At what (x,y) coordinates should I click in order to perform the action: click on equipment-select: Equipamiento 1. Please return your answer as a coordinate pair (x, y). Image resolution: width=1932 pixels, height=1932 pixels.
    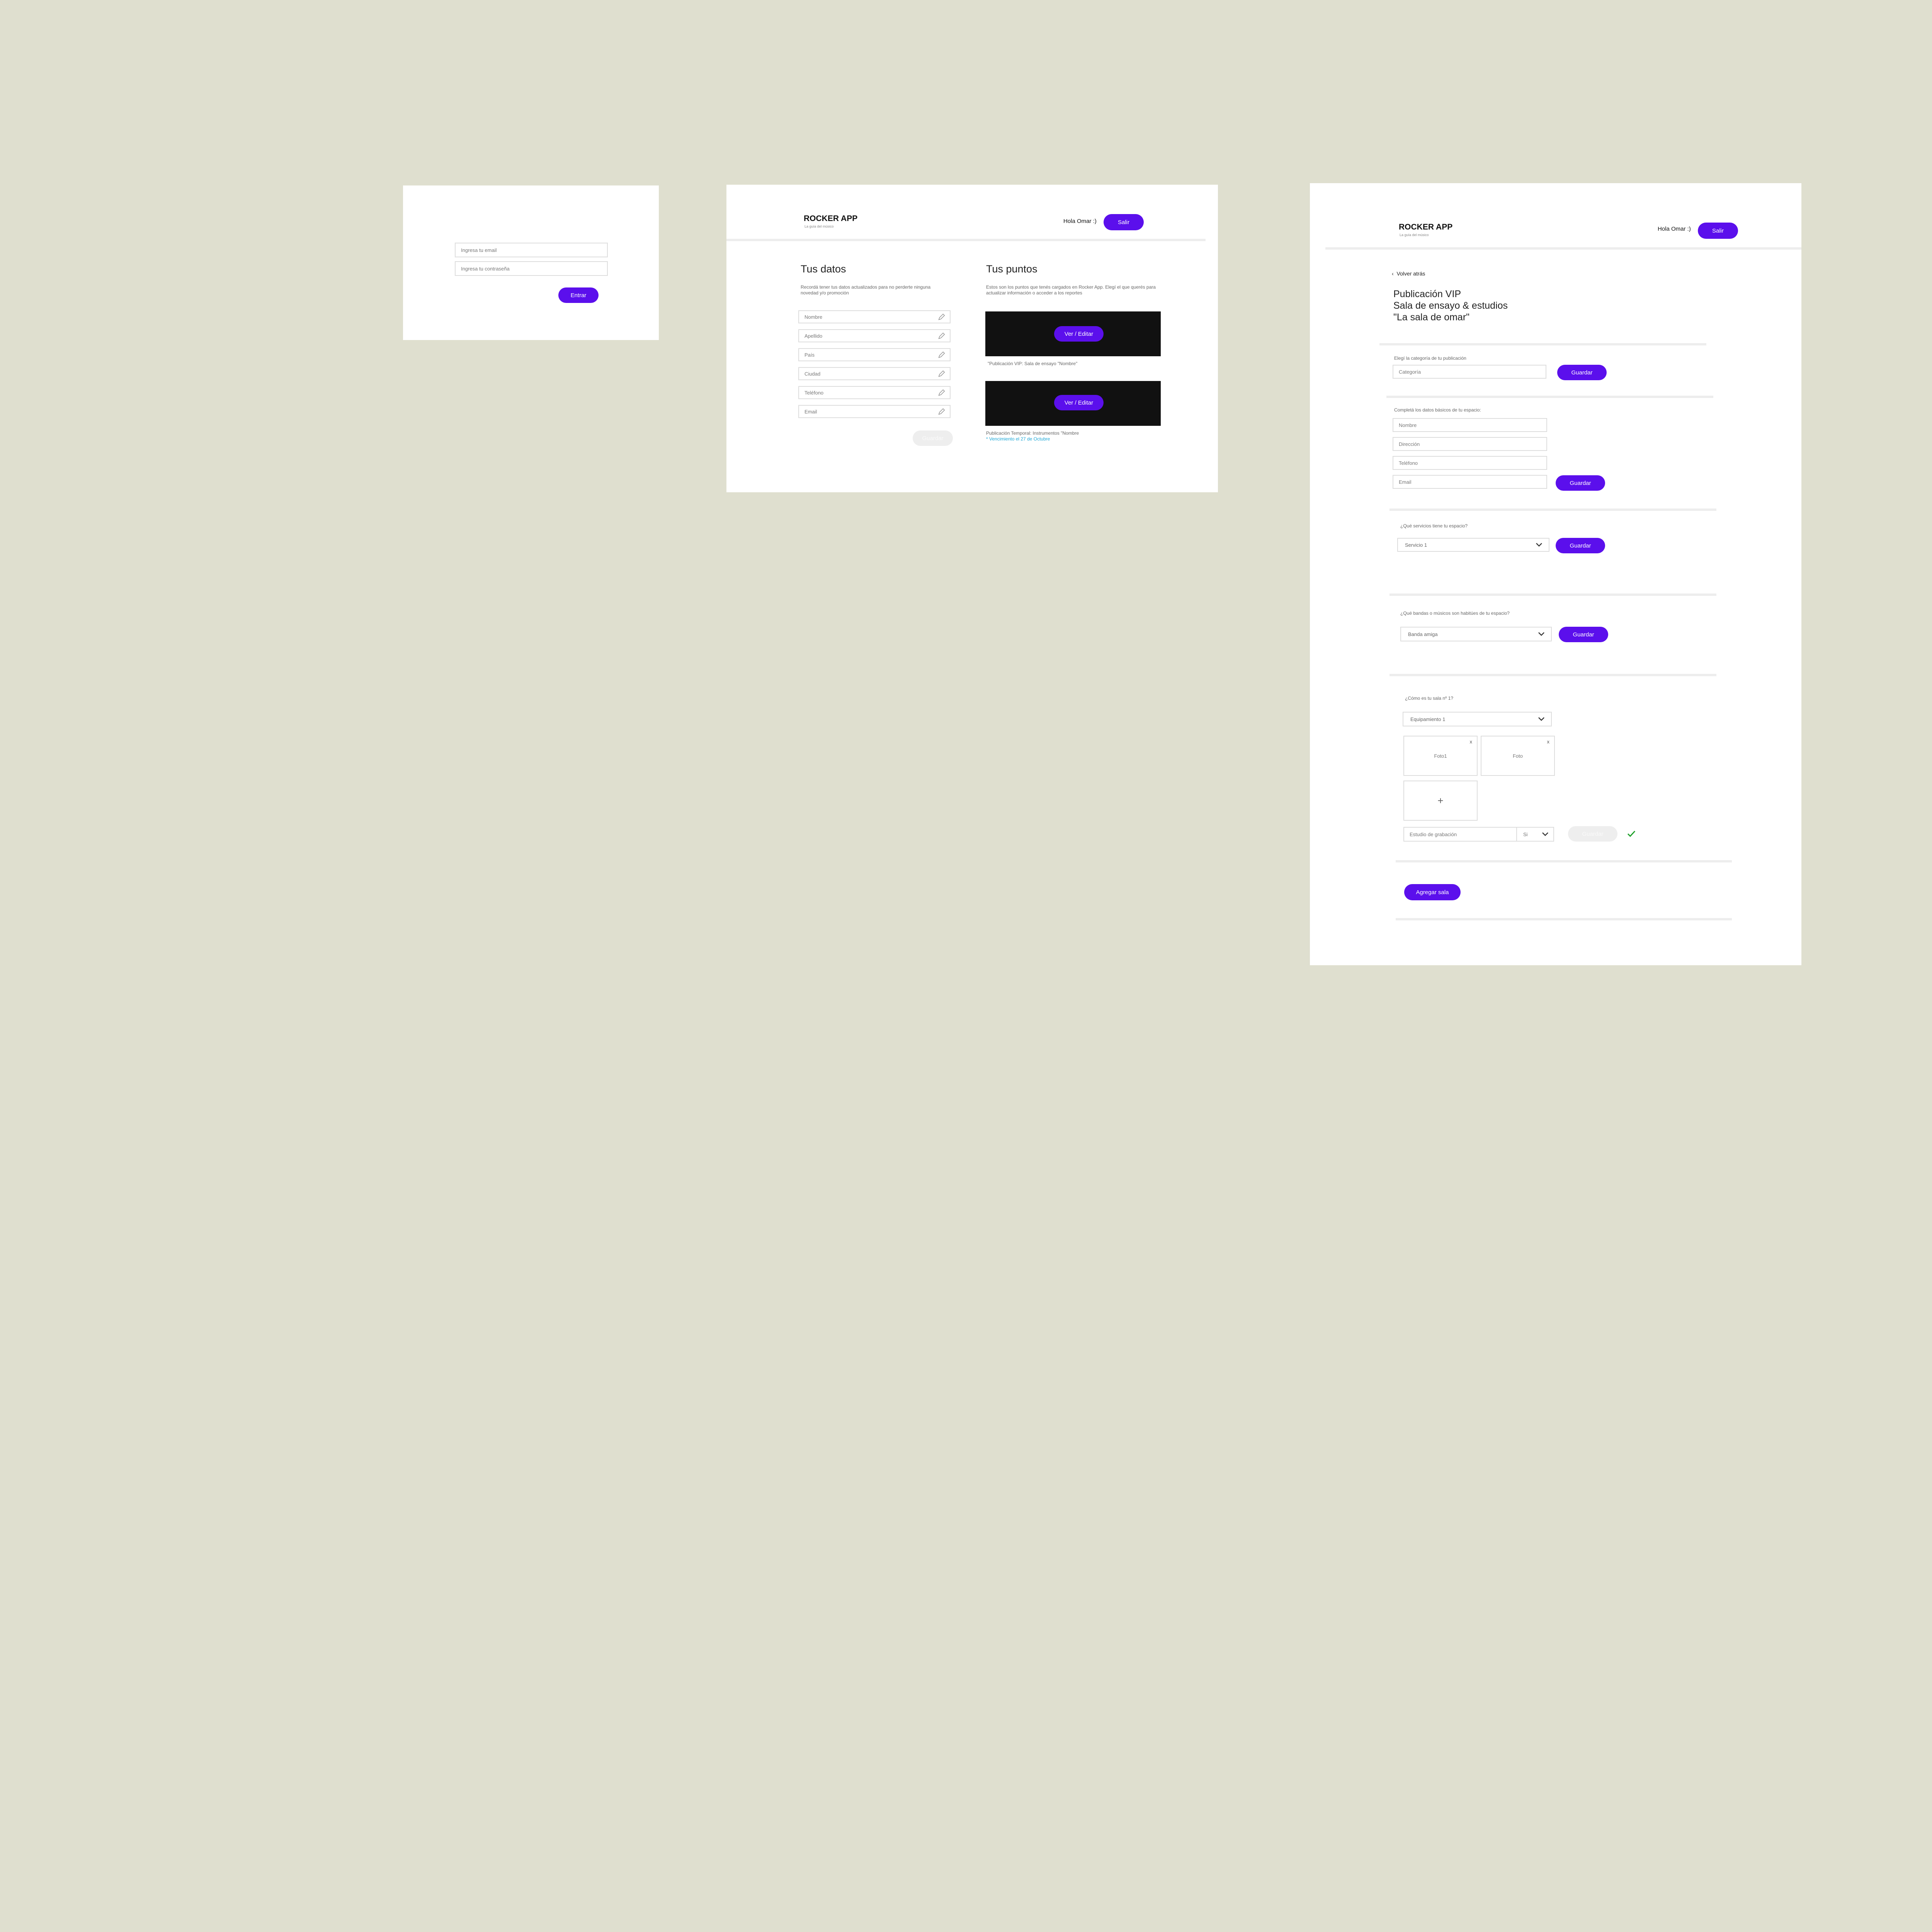
    Looking at the image, I should click on (1477, 719).